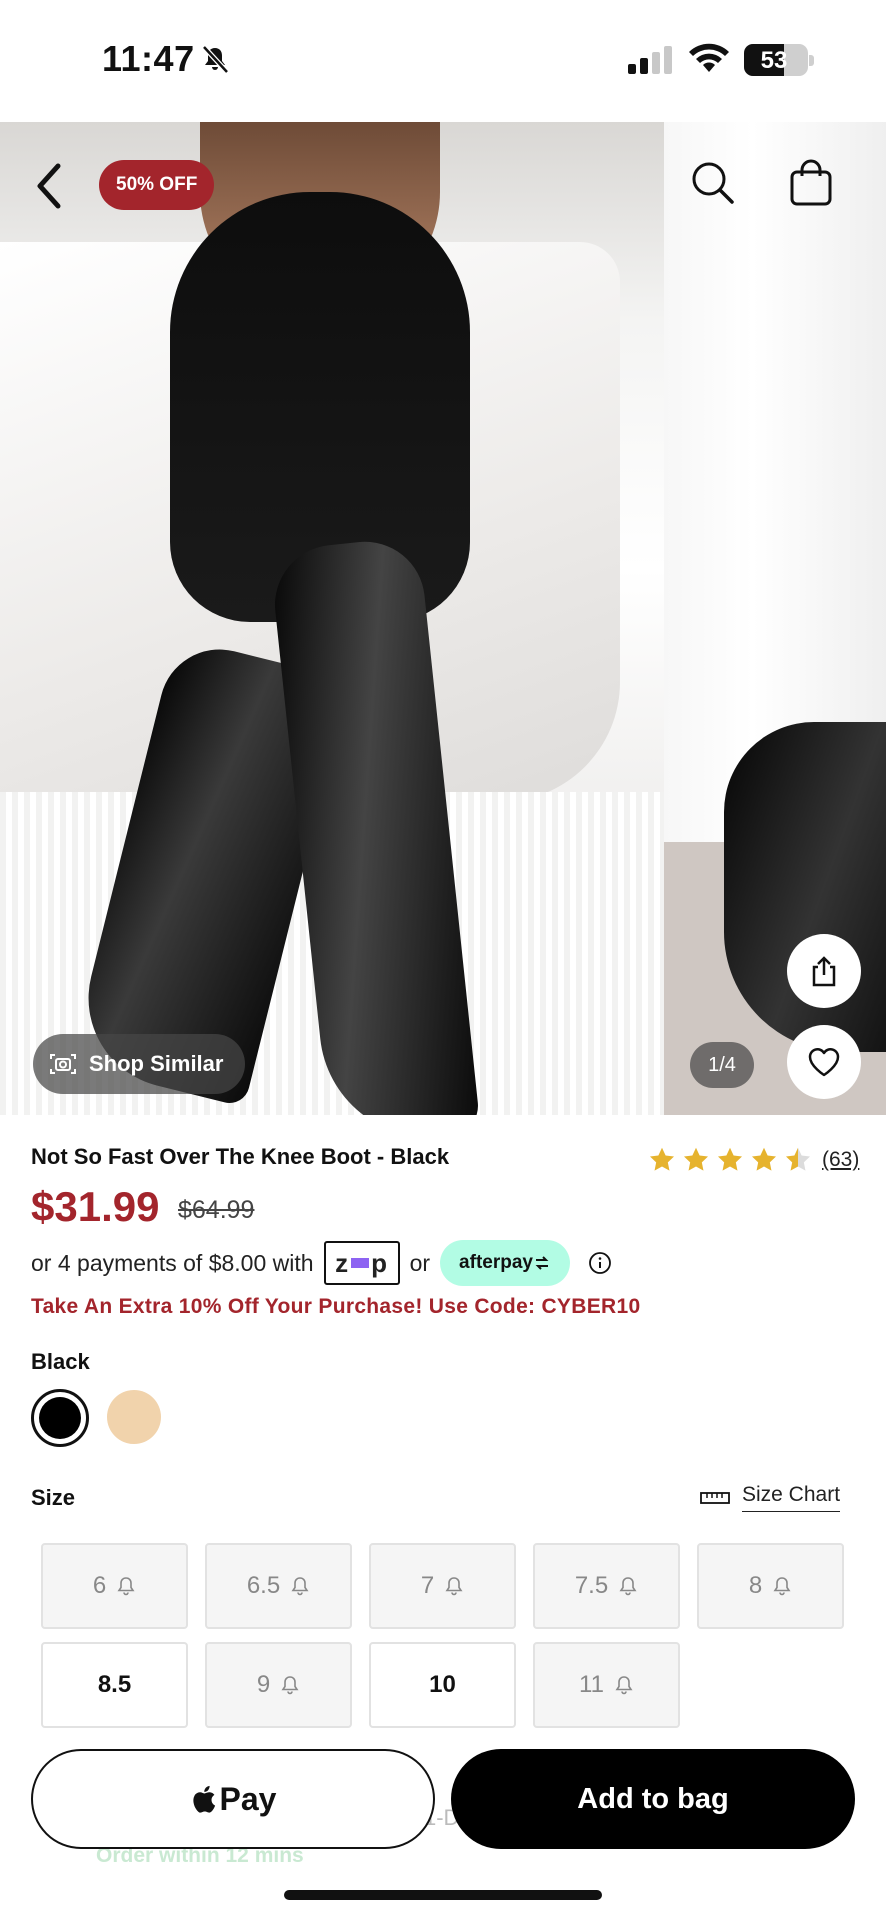 This screenshot has height=1920, width=886. What do you see at coordinates (770, 1586) in the screenshot?
I see `size-option: 8` at bounding box center [770, 1586].